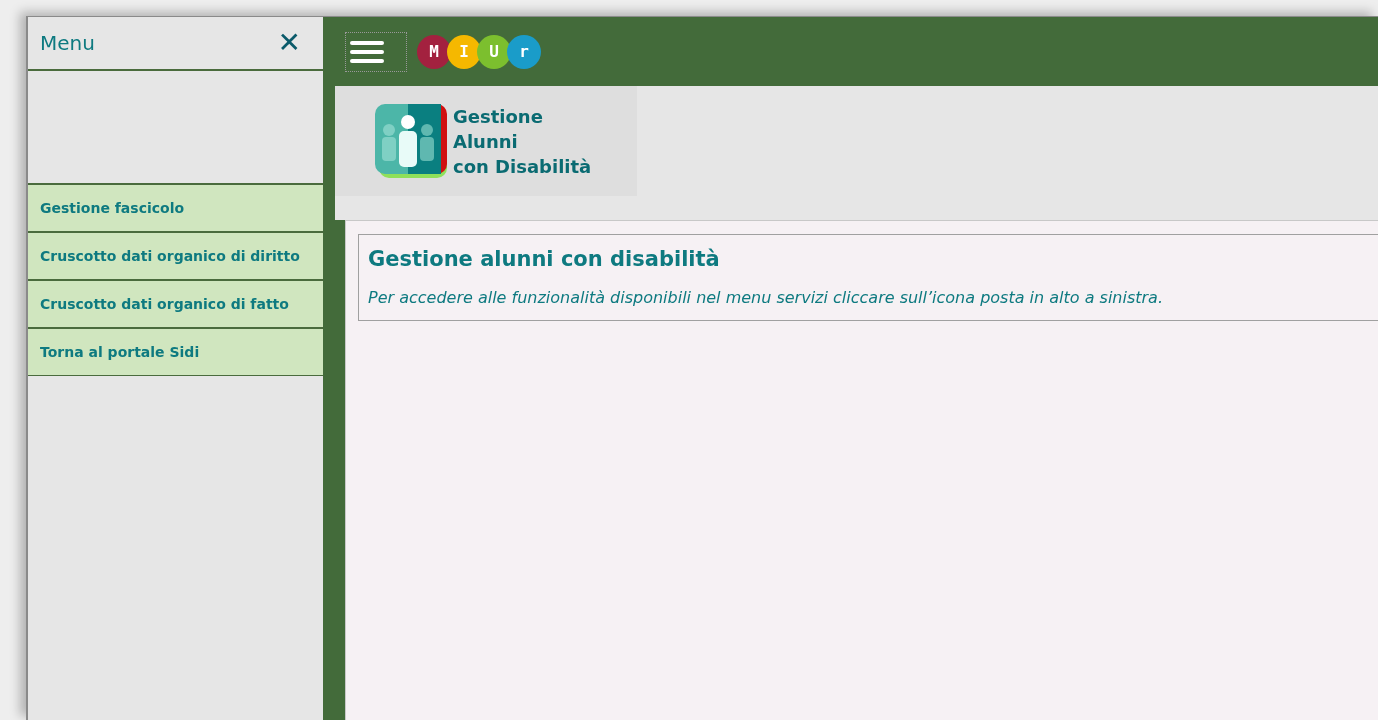  I want to click on logo-letter: U, so click(494, 51).